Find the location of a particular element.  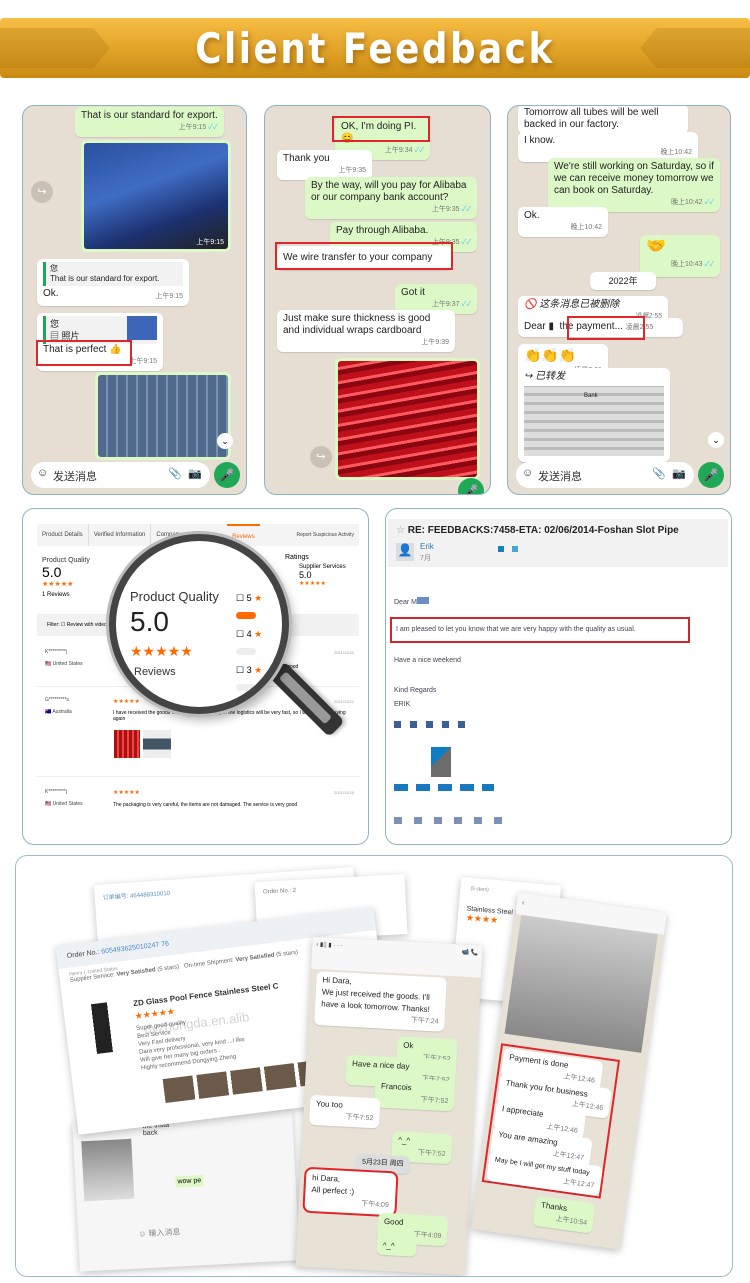

tab-product-details: Product Details is located at coordinates (63, 535).